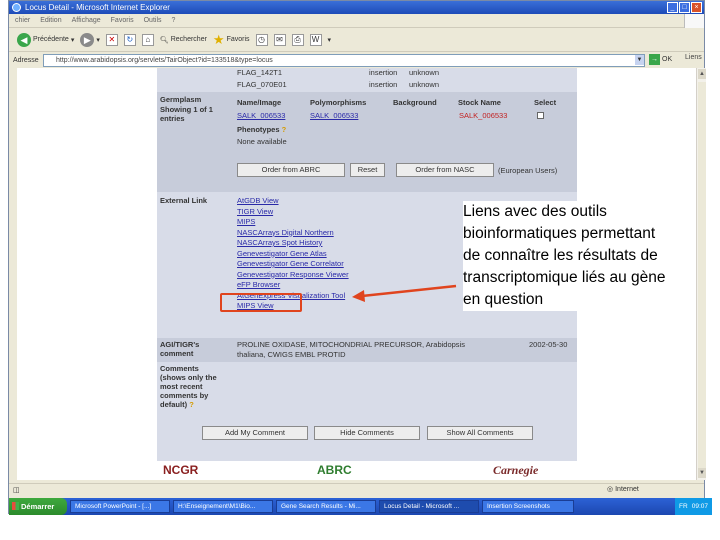 Image resolution: width=720 pixels, height=540 pixels. I want to click on arrow-head, so click(358, 296).